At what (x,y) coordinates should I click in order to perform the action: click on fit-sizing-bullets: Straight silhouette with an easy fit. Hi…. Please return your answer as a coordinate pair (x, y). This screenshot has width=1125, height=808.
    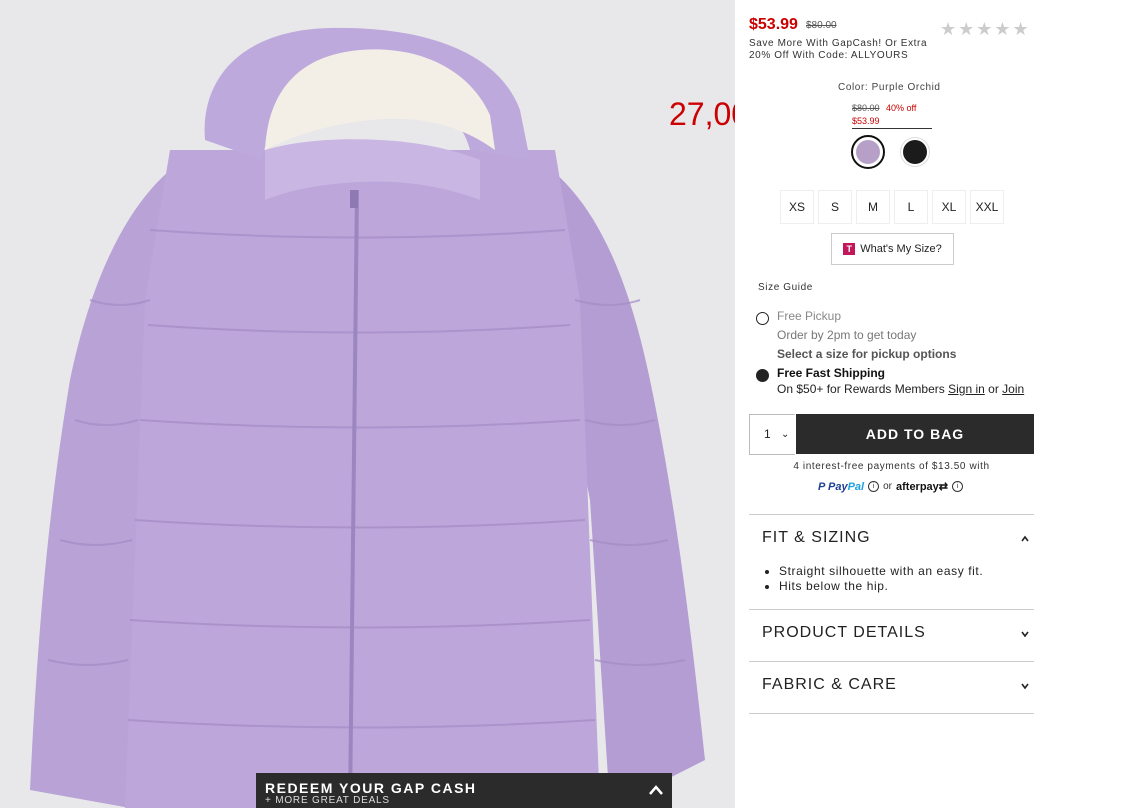
    Looking at the image, I should click on (874, 579).